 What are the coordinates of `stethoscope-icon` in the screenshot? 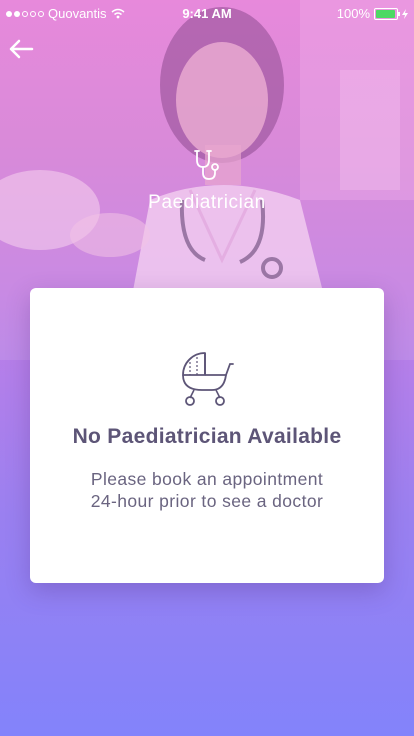 It's located at (206, 165).